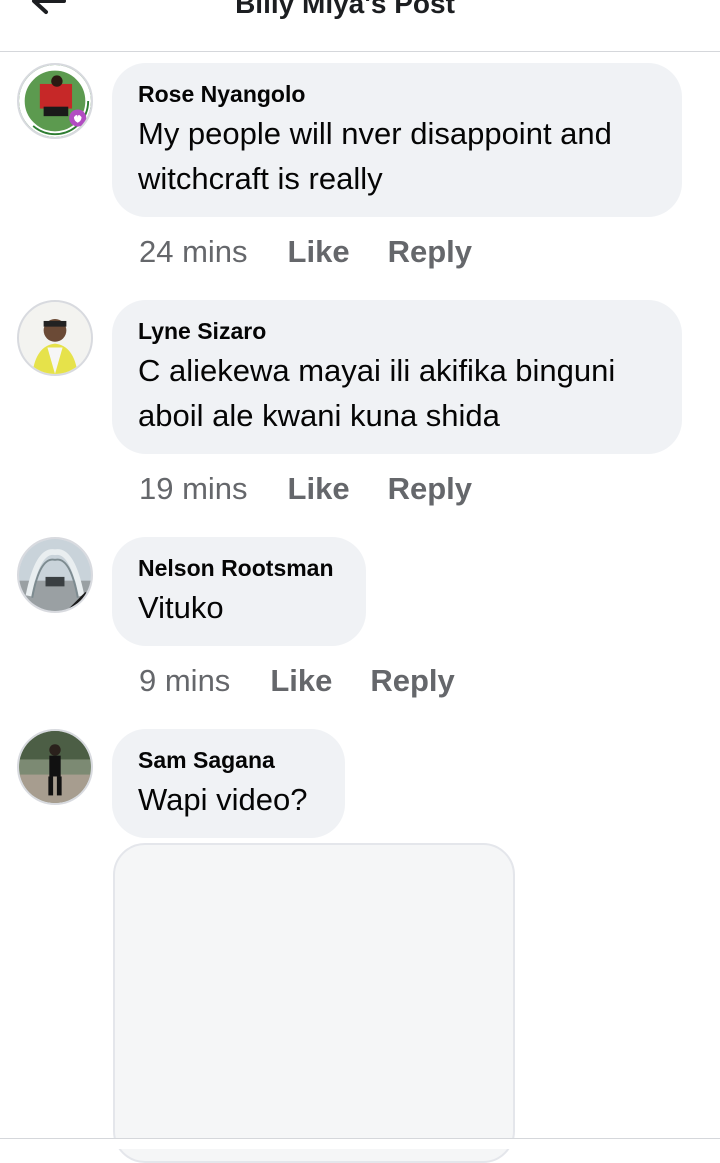  What do you see at coordinates (228, 760) in the screenshot?
I see `comment-author: Sam Sagana` at bounding box center [228, 760].